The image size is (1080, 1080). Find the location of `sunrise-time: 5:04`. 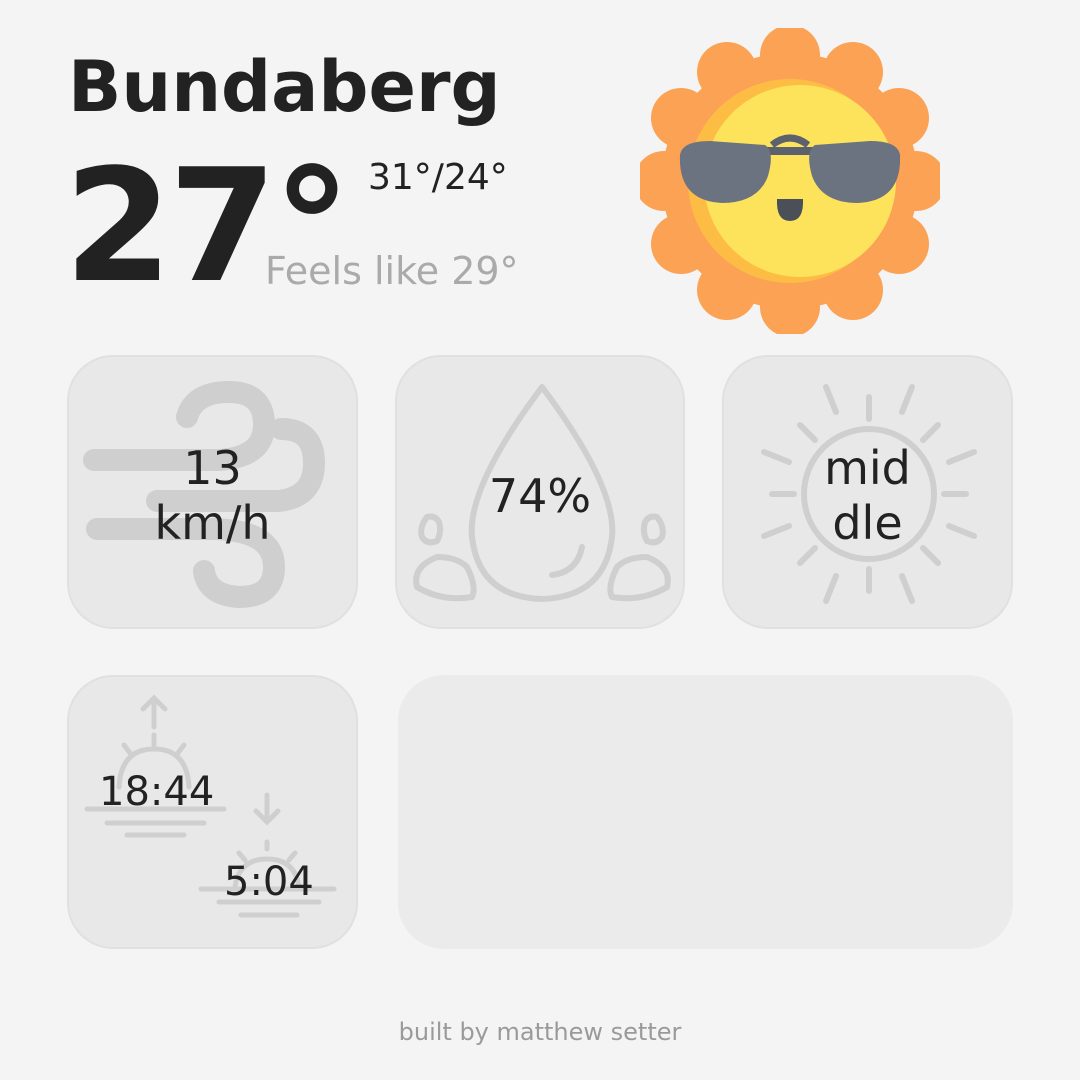

sunrise-time: 5:04 is located at coordinates (269, 882).